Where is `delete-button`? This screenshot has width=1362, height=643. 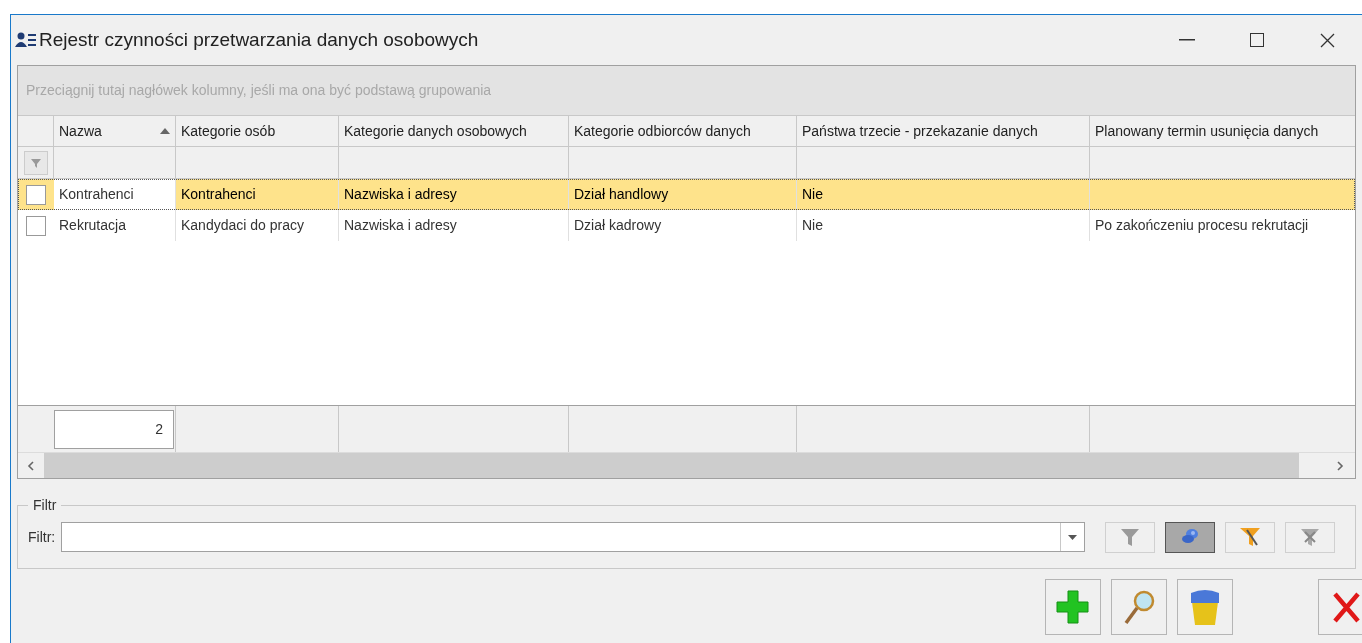 delete-button is located at coordinates (1205, 607).